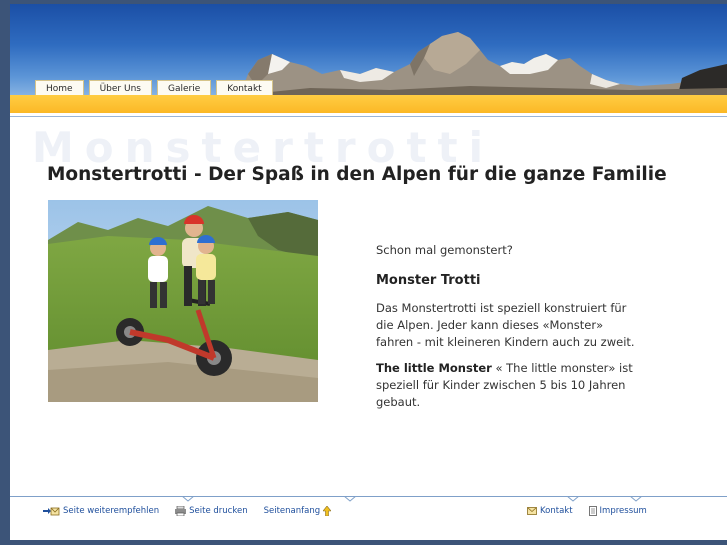 This screenshot has height=545, width=727. What do you see at coordinates (51, 511) in the screenshot?
I see `recommend-icon` at bounding box center [51, 511].